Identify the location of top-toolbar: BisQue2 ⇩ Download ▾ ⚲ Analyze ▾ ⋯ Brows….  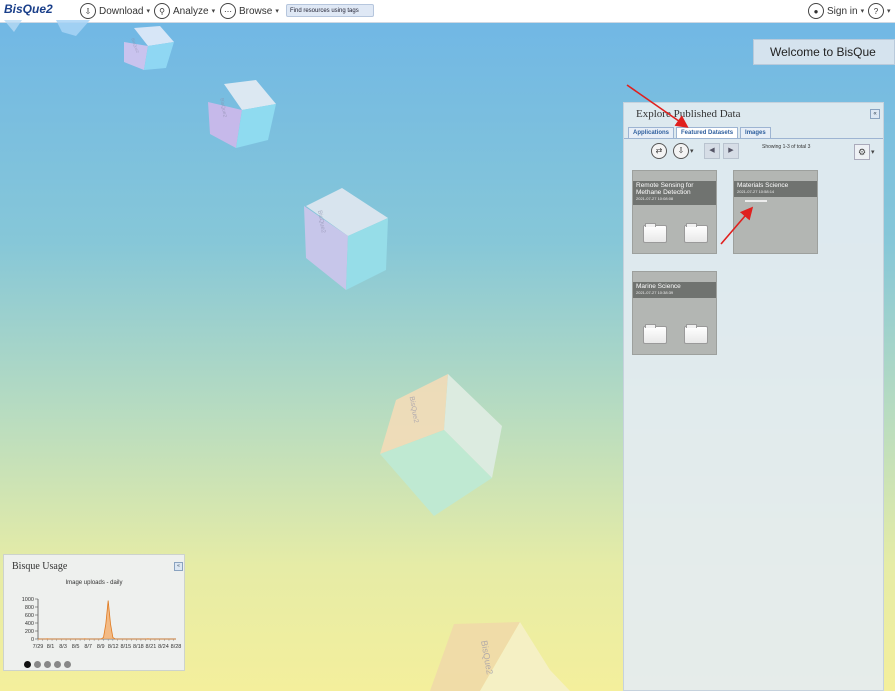
(447, 11).